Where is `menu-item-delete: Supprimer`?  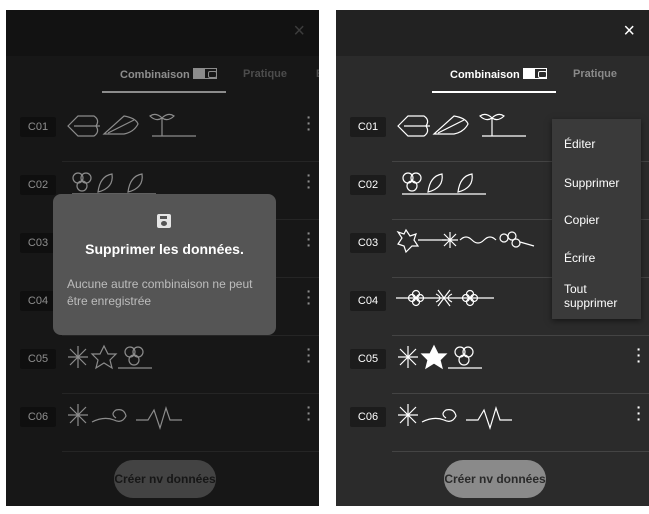 menu-item-delete: Supprimer is located at coordinates (591, 183).